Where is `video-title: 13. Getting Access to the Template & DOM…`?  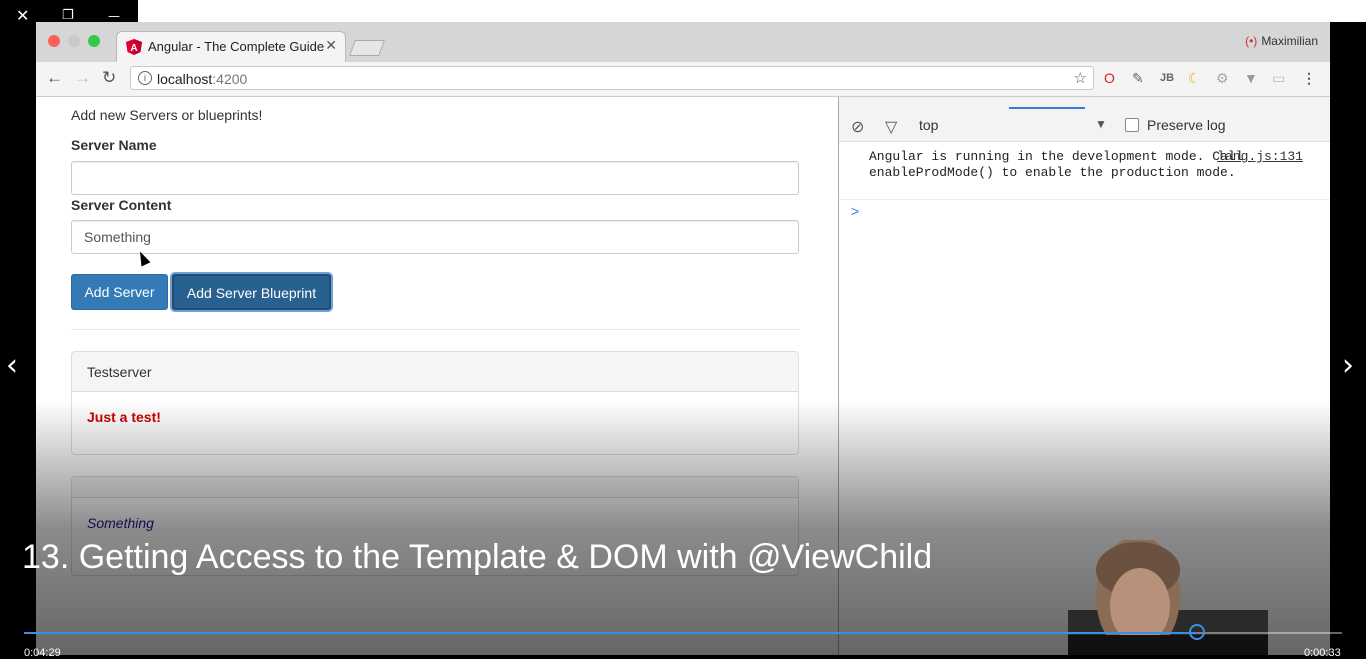 video-title: 13. Getting Access to the Template & DOM… is located at coordinates (477, 557).